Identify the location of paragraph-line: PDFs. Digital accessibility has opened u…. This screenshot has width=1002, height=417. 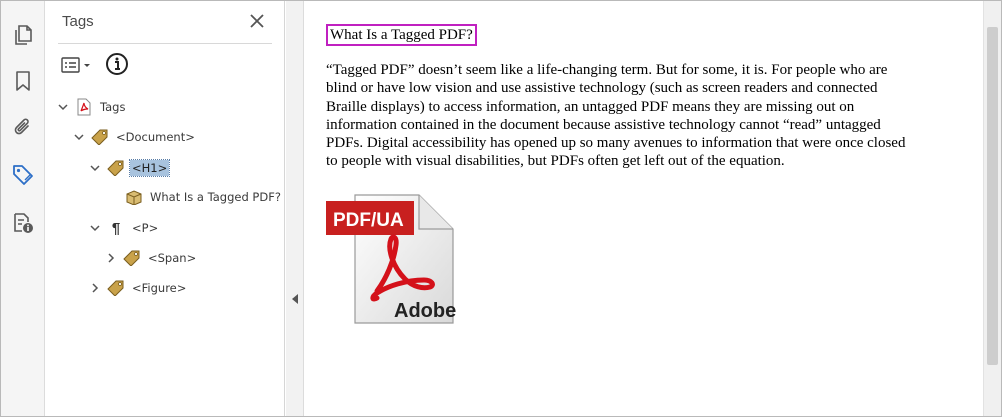
(616, 143).